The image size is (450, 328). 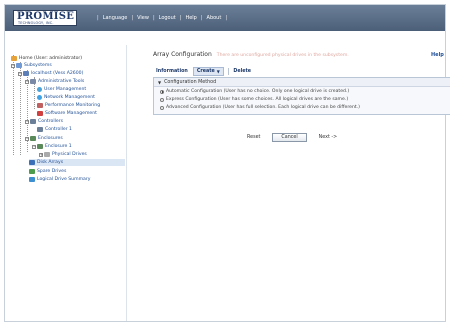 What do you see at coordinates (115, 18) in the screenshot?
I see `nav-language-link: Language` at bounding box center [115, 18].